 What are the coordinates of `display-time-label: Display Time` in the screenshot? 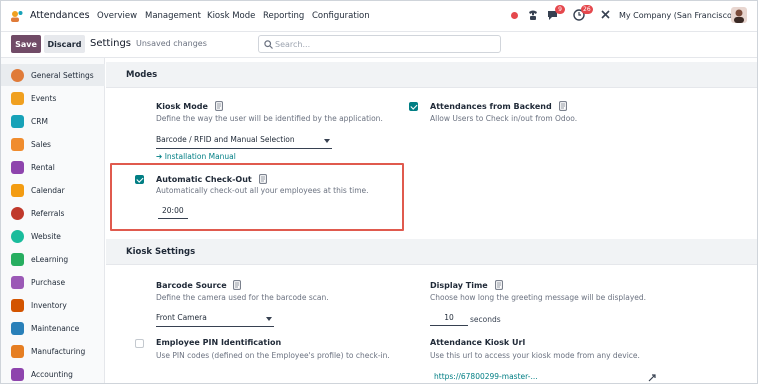 It's located at (459, 285).